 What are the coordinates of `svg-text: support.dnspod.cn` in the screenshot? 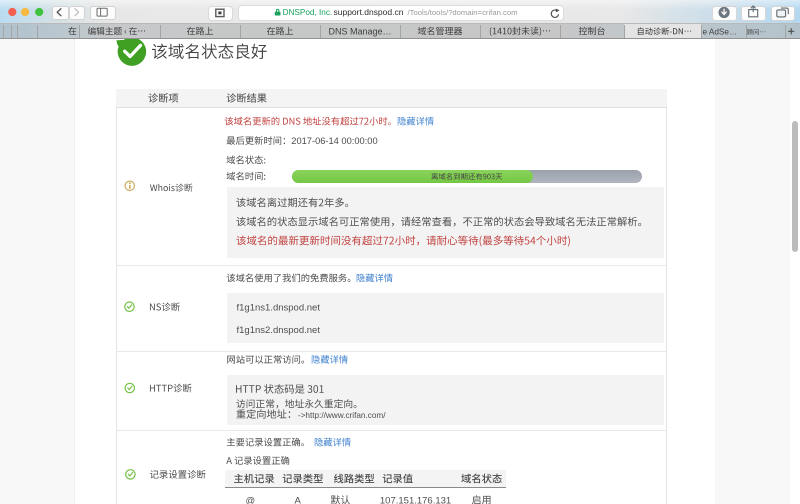 It's located at (369, 12).